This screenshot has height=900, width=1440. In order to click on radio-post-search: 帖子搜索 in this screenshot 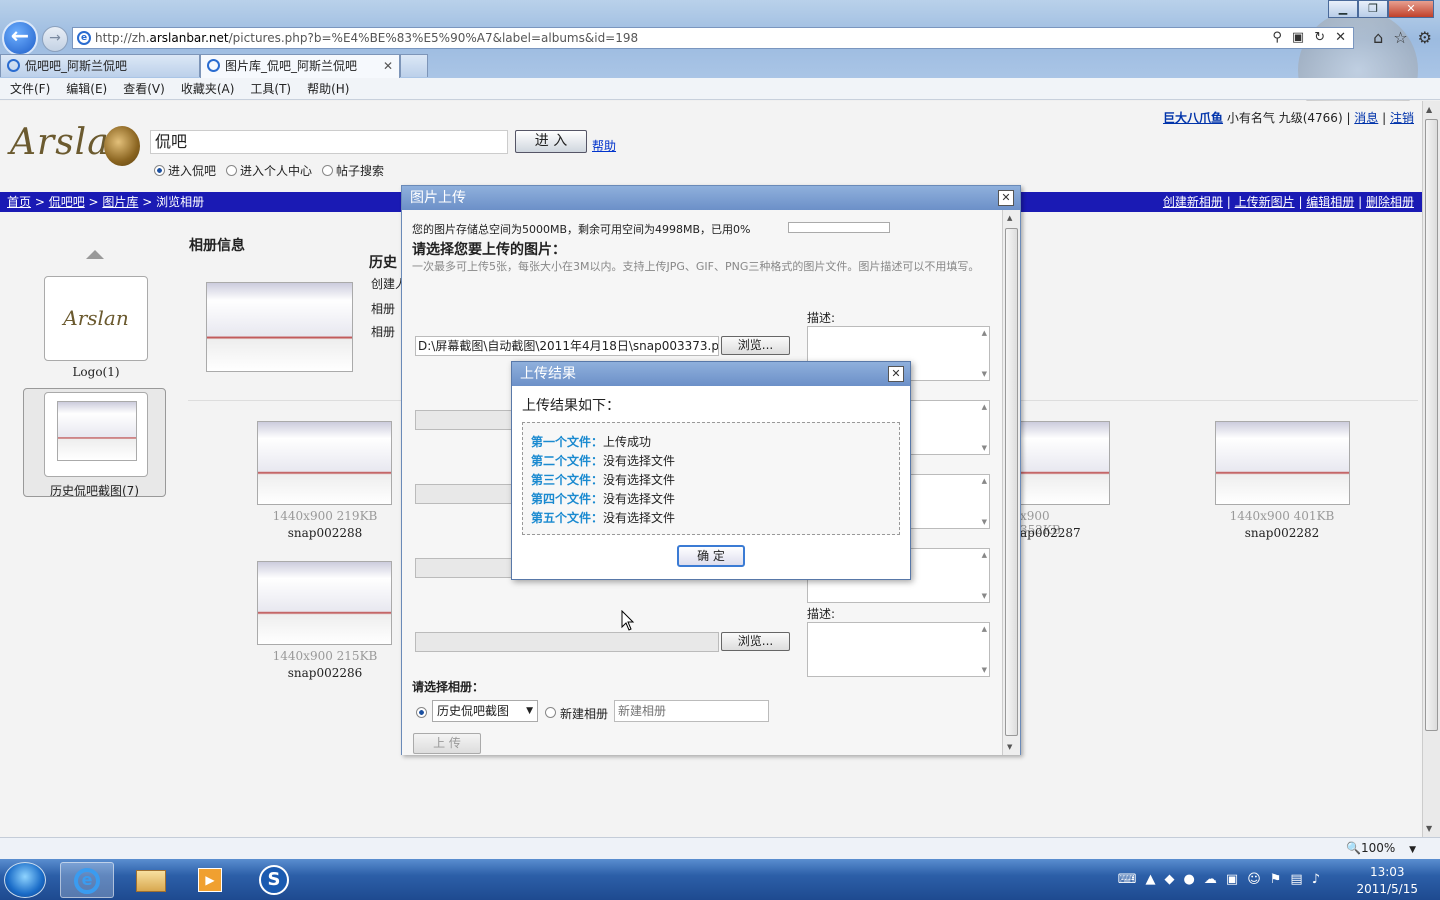, I will do `click(353, 170)`.